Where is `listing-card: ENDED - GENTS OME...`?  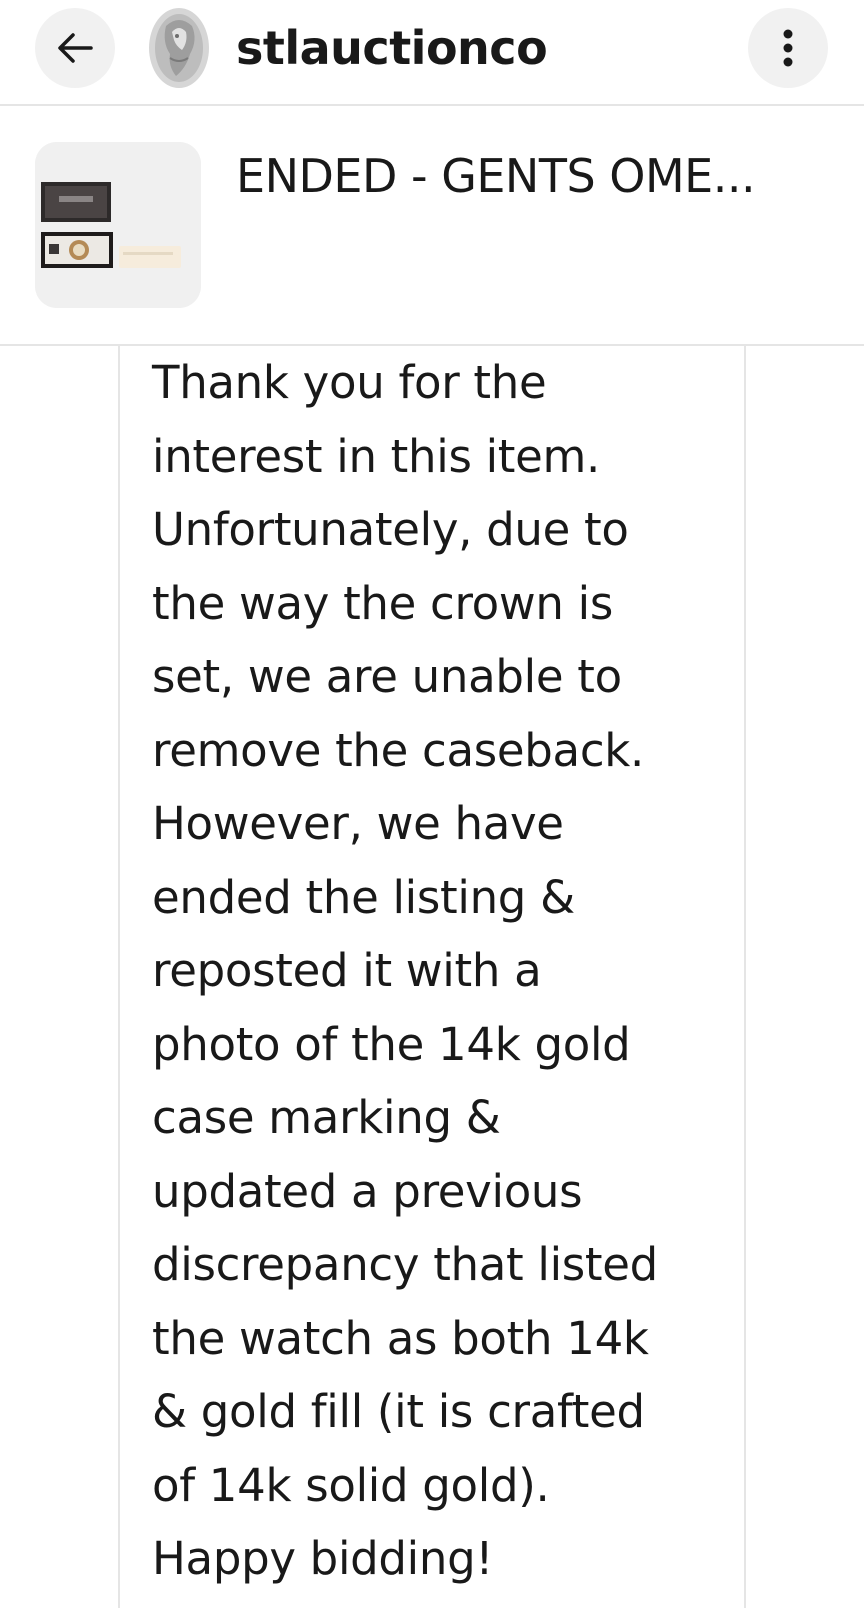
listing-card: ENDED - GENTS OME... is located at coordinates (432, 226).